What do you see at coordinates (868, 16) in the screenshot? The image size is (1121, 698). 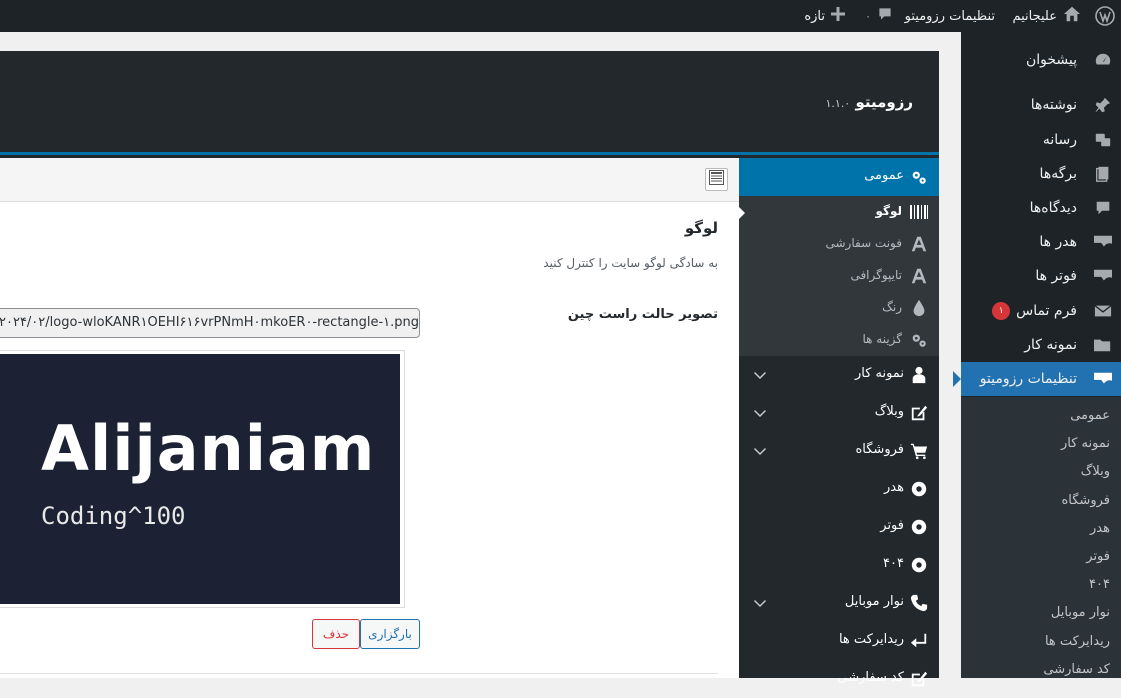 I see `comments-count: ۰` at bounding box center [868, 16].